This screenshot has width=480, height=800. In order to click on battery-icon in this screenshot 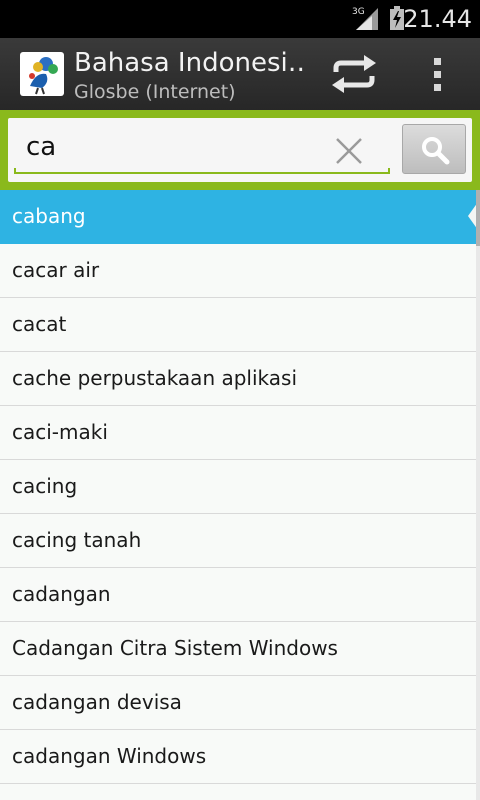, I will do `click(397, 18)`.